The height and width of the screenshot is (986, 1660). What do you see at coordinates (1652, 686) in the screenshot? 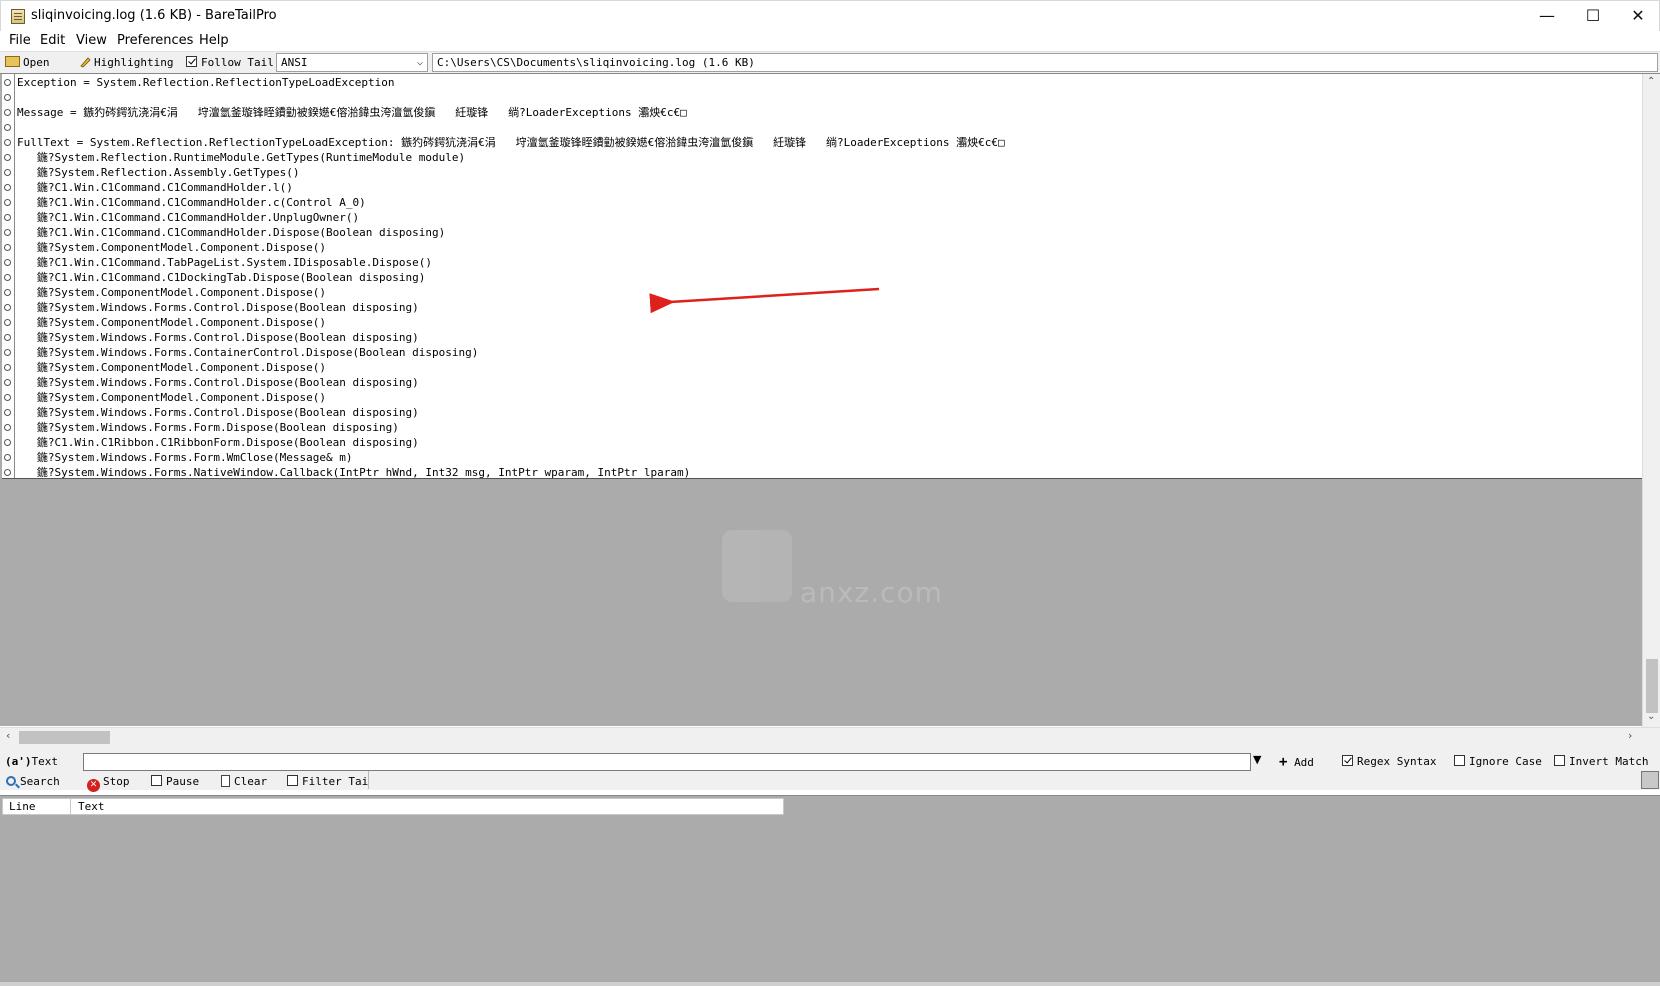
I see `vertical-scroll-thumb` at bounding box center [1652, 686].